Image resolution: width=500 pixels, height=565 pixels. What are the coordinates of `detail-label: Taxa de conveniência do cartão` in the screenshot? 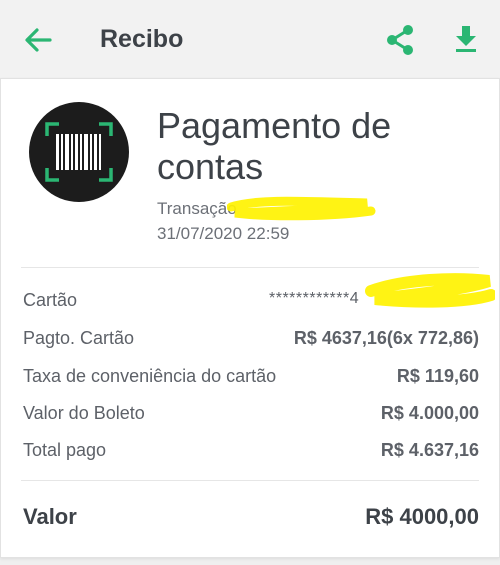 It's located at (150, 376).